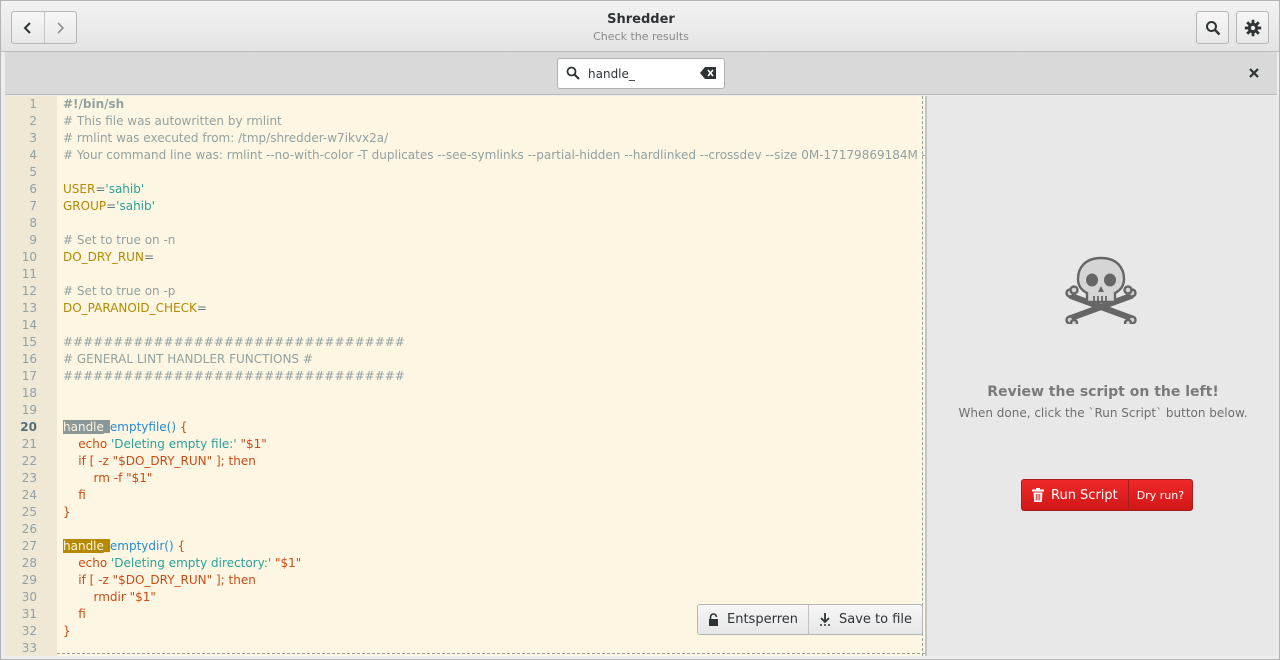 The width and height of the screenshot is (1280, 660). I want to click on search-toggle-button, so click(1212, 27).